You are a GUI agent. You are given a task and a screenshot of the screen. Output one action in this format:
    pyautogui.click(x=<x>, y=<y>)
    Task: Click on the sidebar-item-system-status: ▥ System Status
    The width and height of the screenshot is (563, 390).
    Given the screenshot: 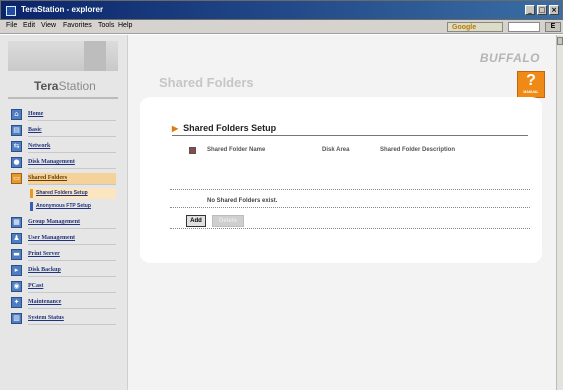 What is the action you would take?
    pyautogui.click(x=62, y=318)
    